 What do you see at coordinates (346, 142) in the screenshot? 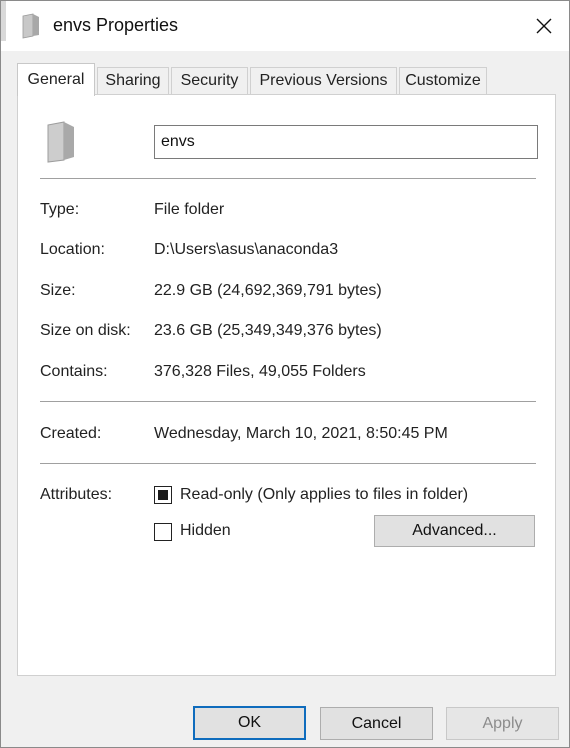
I see `folder-name-input` at bounding box center [346, 142].